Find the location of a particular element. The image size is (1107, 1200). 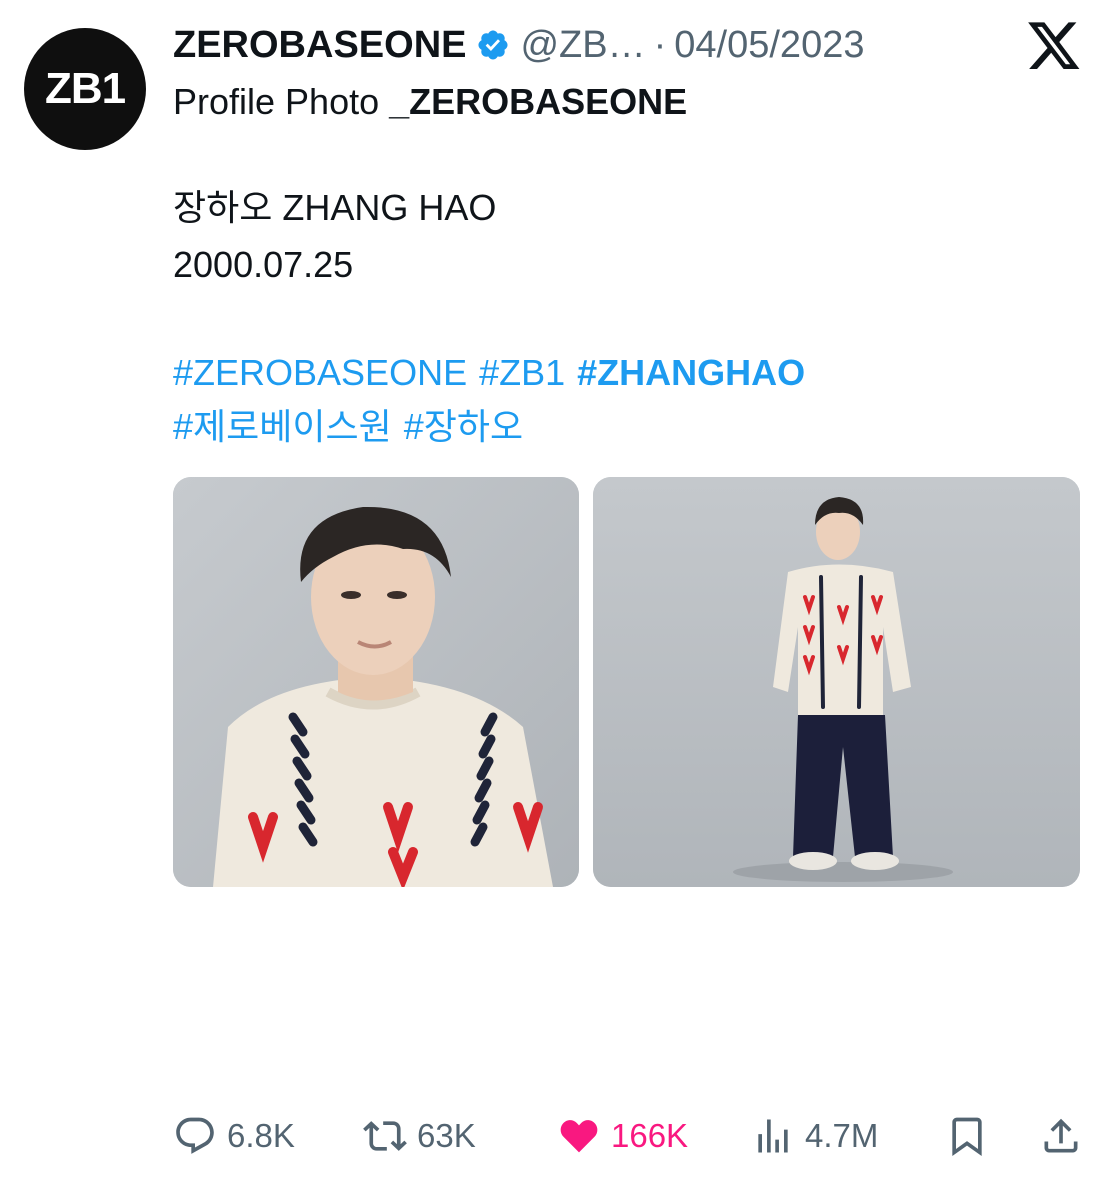

avatar: ZB1 is located at coordinates (85, 89).